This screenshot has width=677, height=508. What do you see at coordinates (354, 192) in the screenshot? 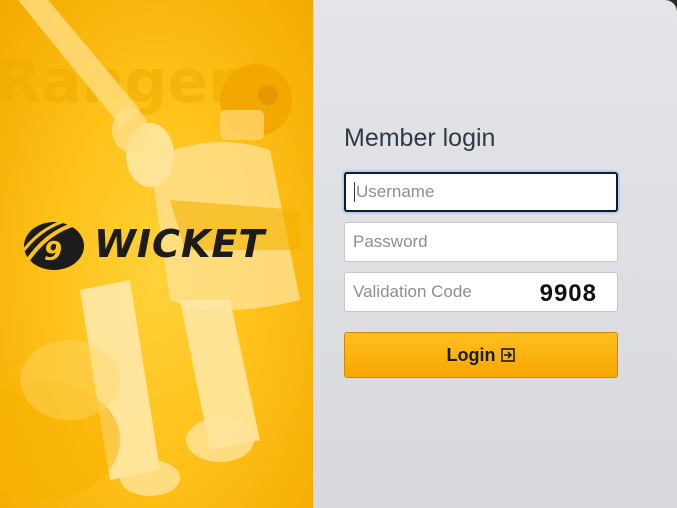
I see `text-caret` at bounding box center [354, 192].